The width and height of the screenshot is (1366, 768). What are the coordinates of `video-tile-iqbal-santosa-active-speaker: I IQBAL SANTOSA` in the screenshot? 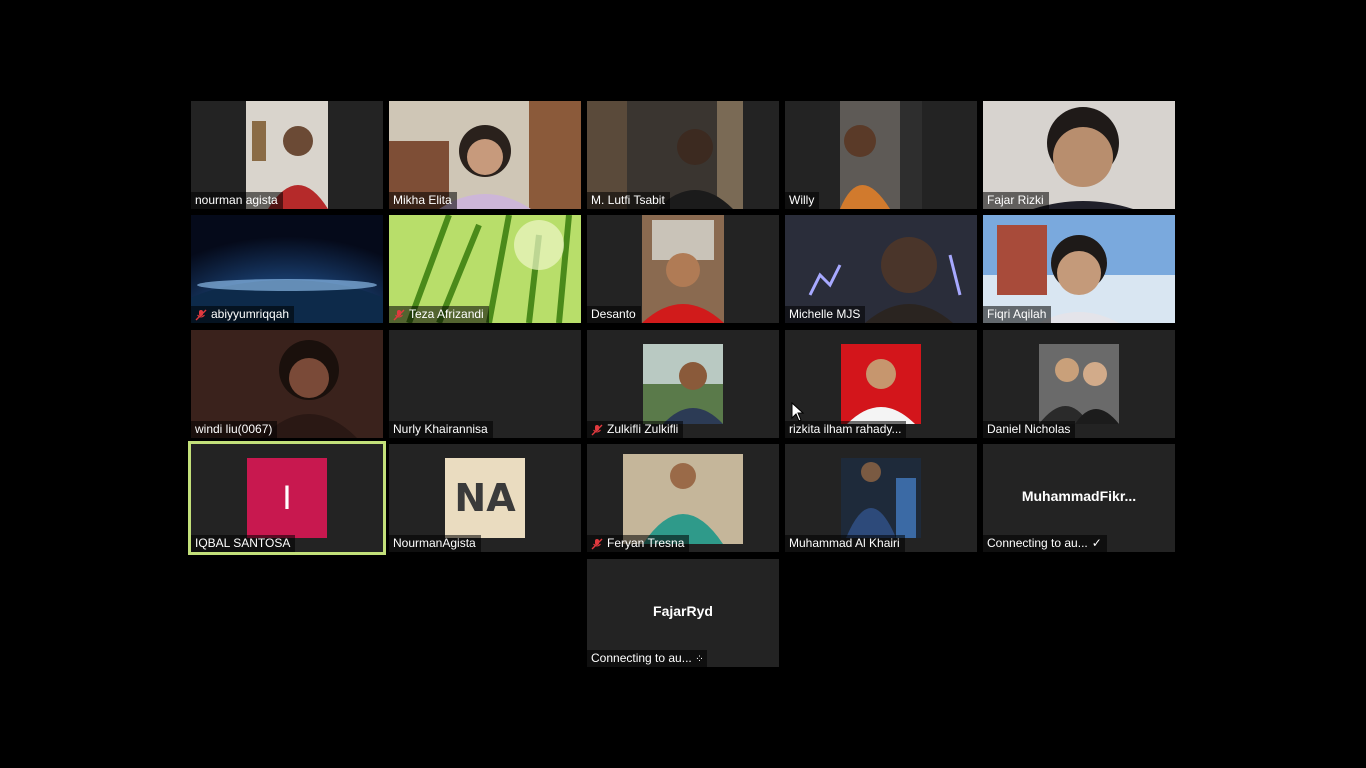 It's located at (287, 498).